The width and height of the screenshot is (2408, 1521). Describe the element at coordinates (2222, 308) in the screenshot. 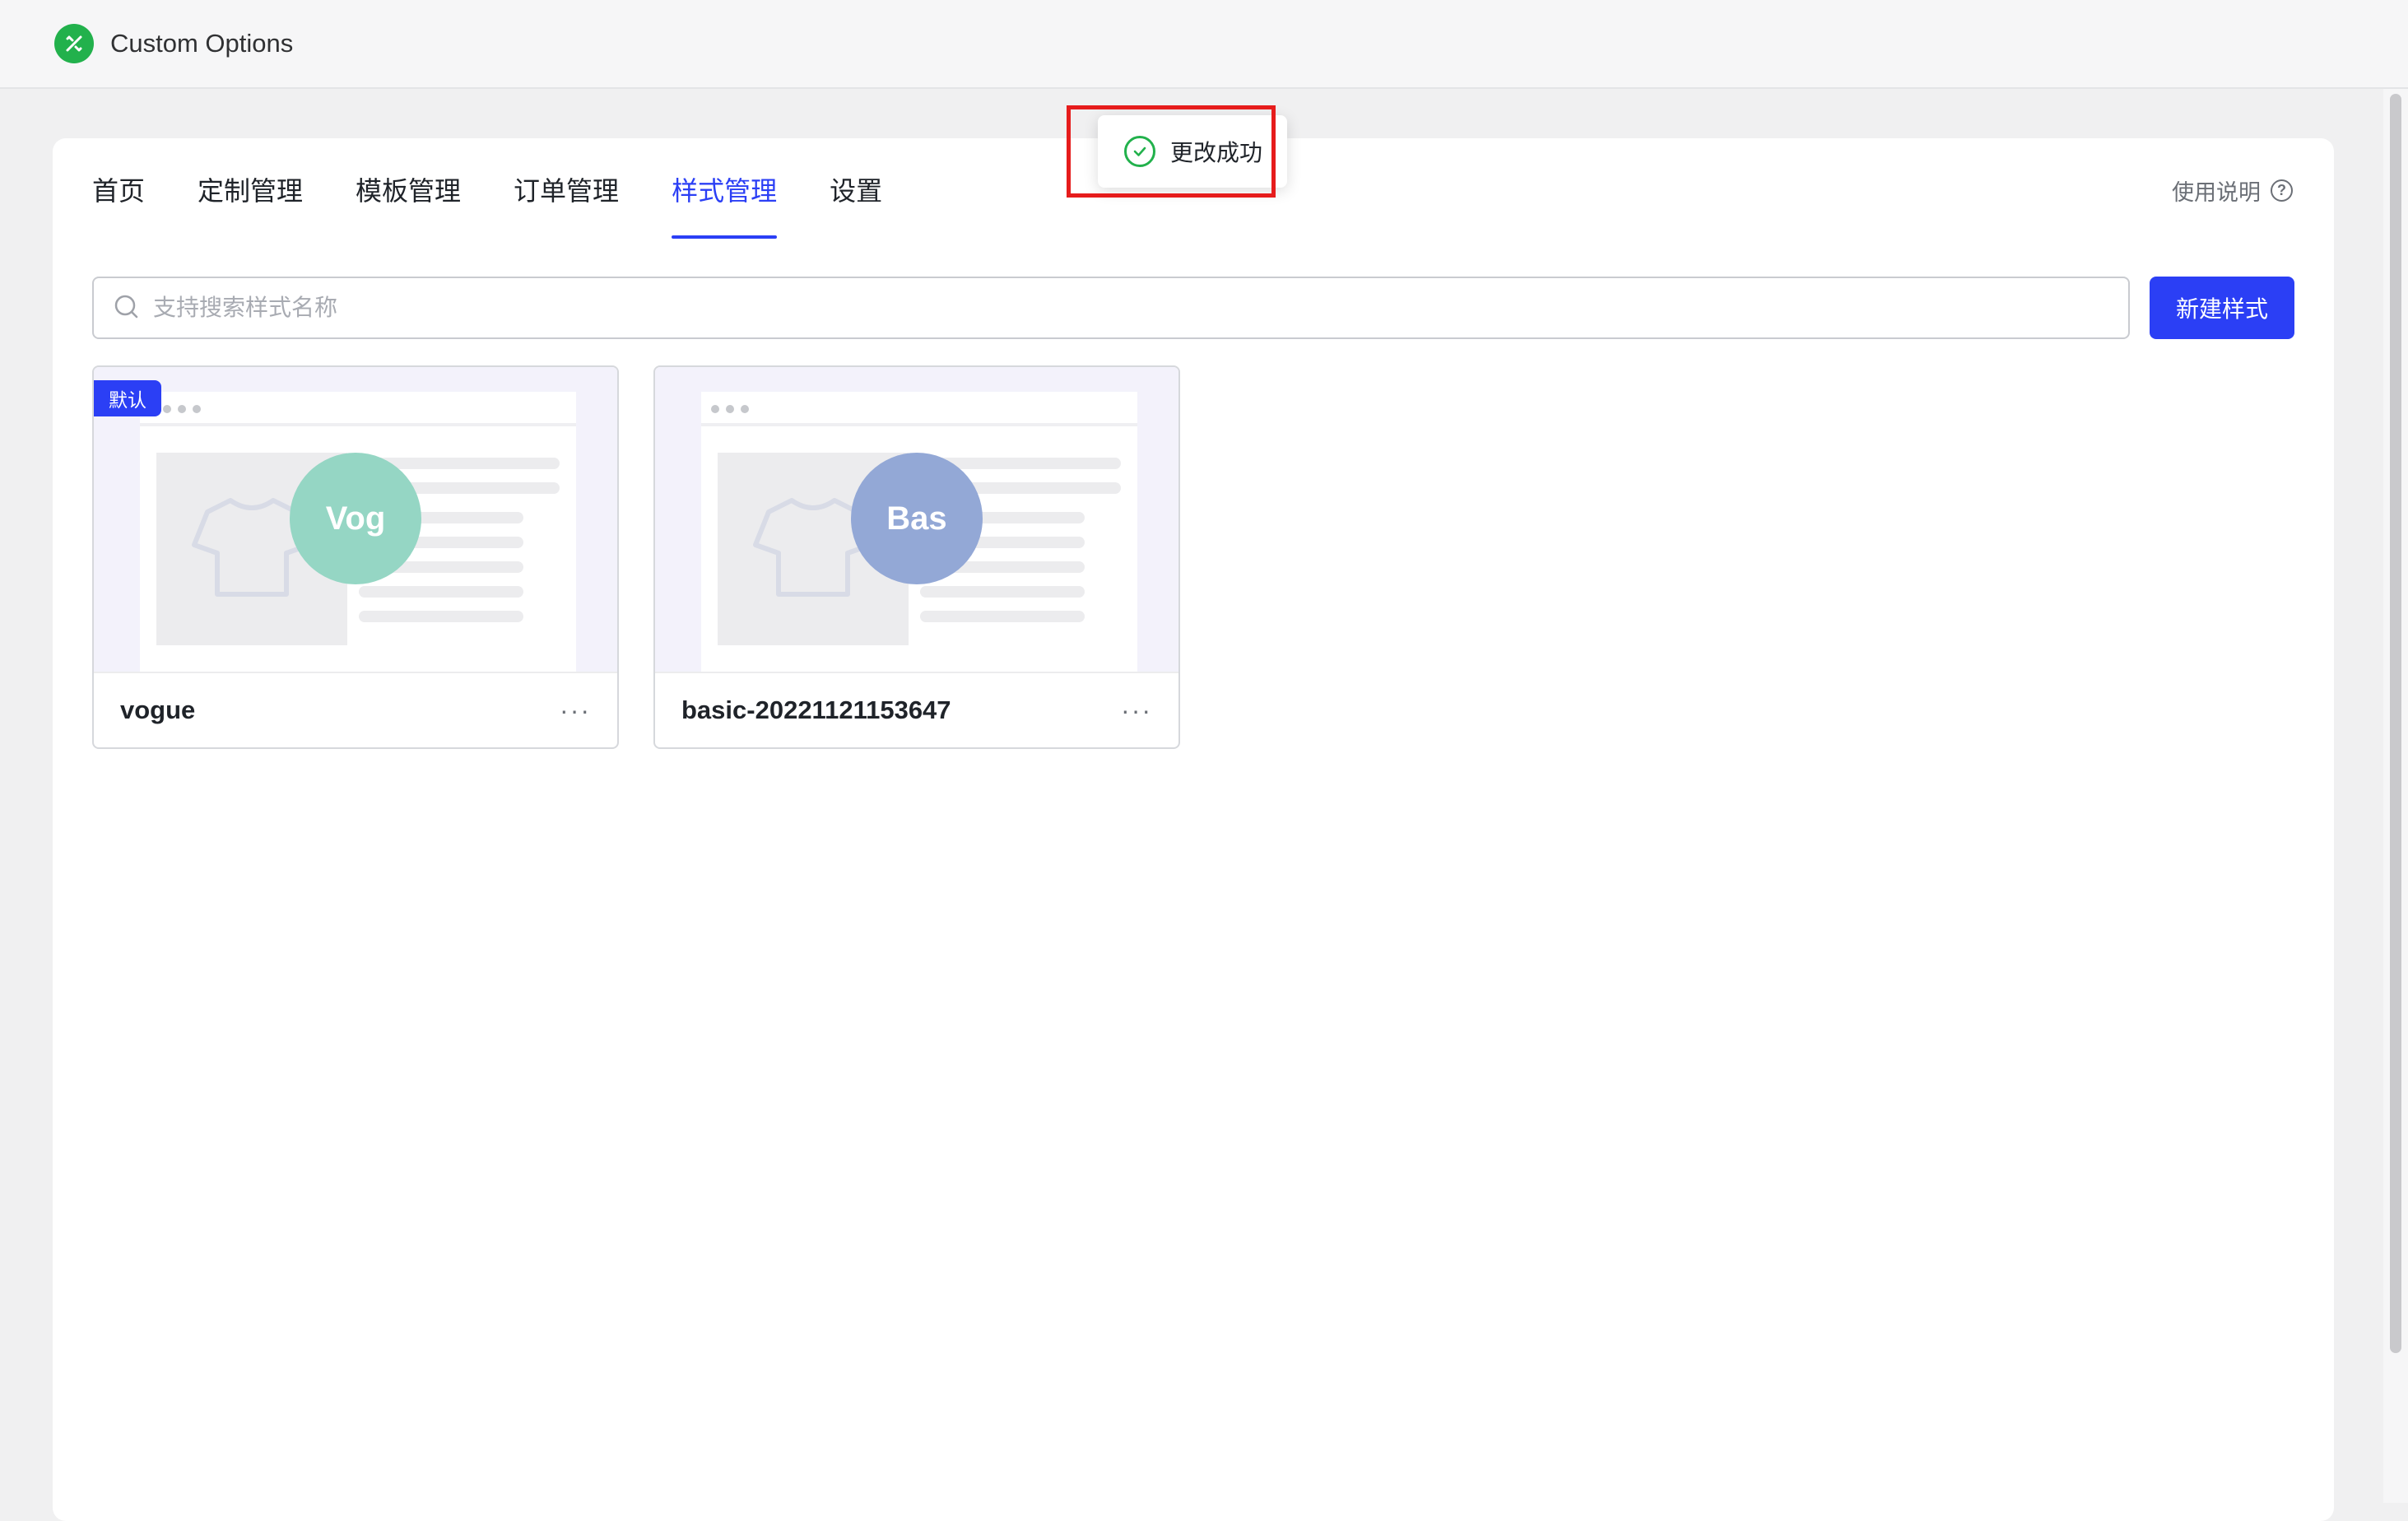

I see `new-style-button: 新建样式` at that location.